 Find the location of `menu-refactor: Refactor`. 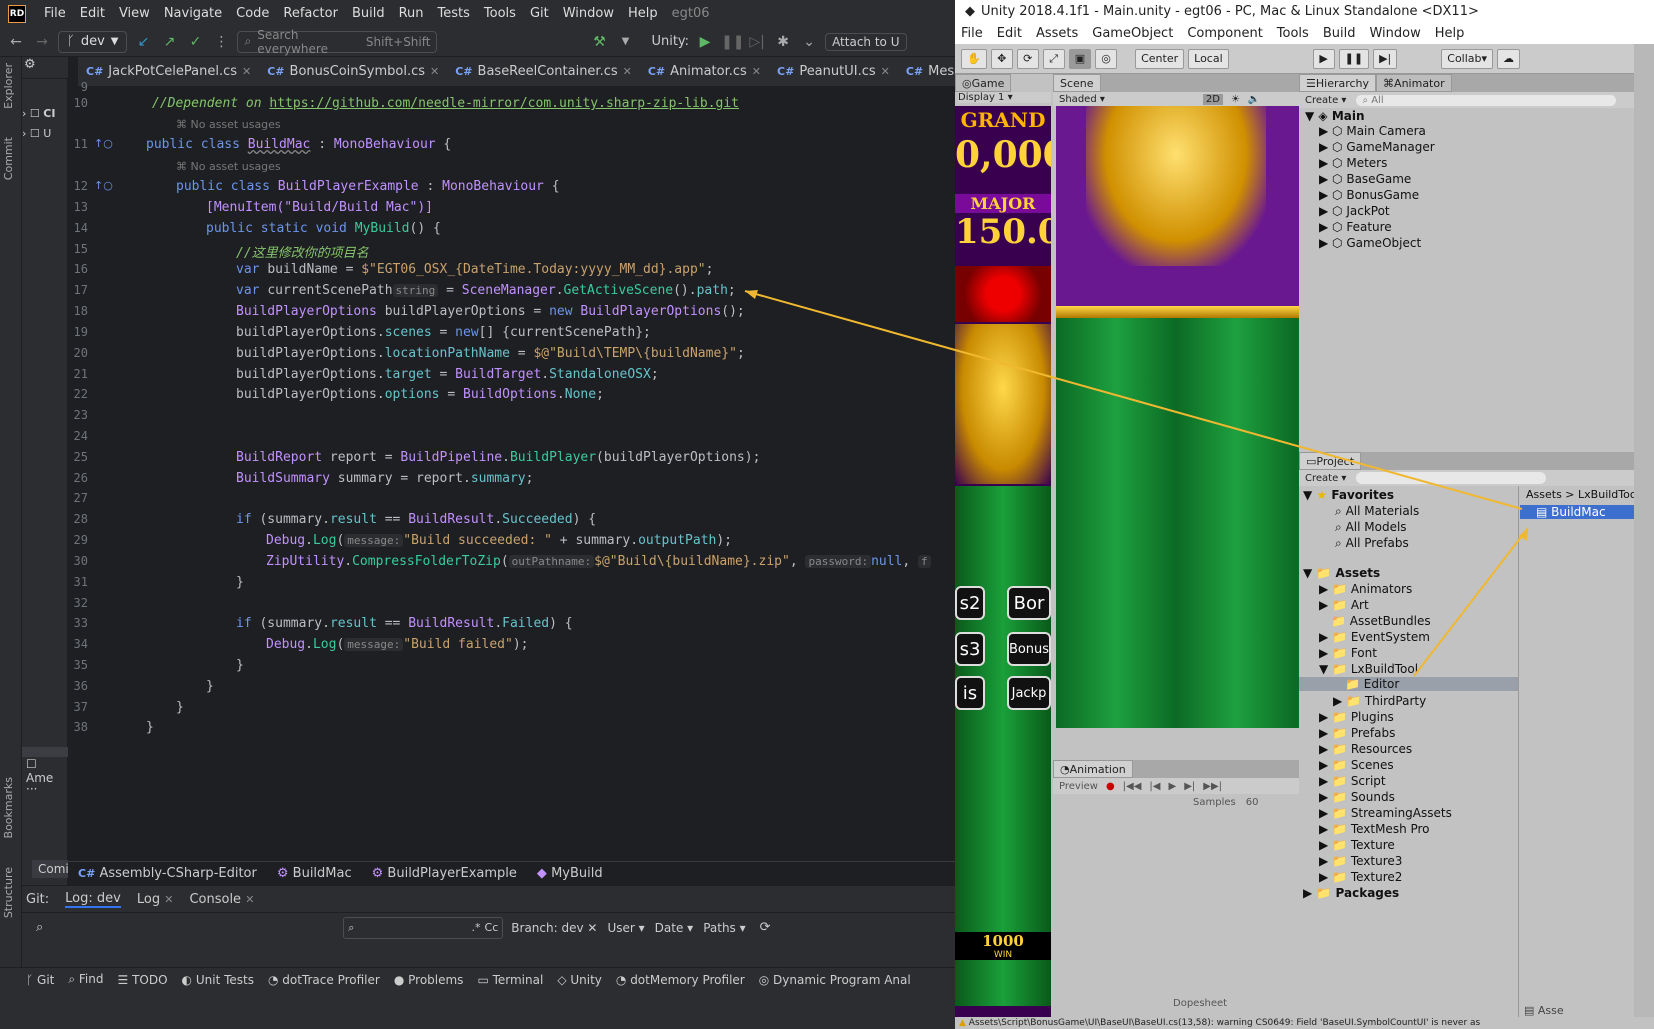

menu-refactor: Refactor is located at coordinates (310, 13).